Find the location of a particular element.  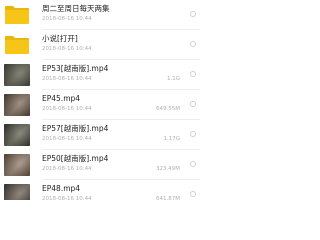

file-size: 641.87M is located at coordinates (168, 198).